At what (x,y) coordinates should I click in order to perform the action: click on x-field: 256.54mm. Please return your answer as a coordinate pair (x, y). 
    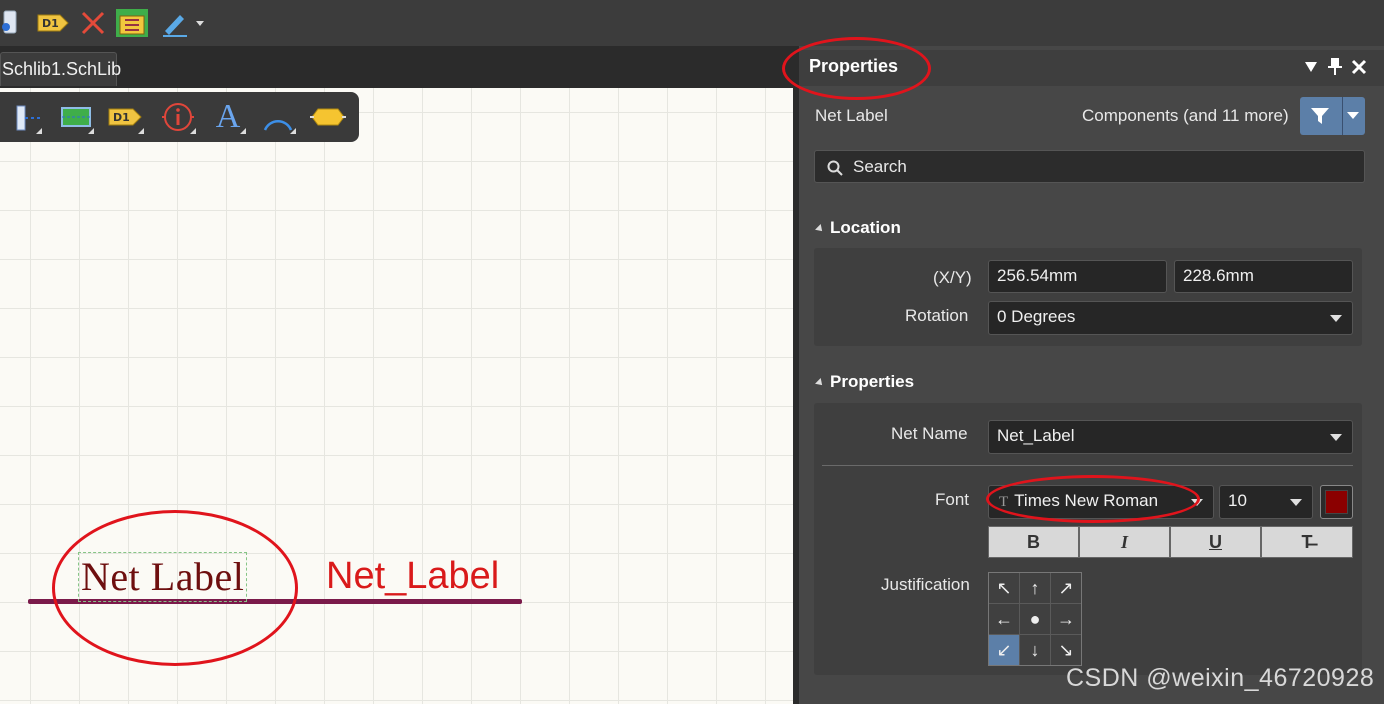
    Looking at the image, I should click on (1077, 276).